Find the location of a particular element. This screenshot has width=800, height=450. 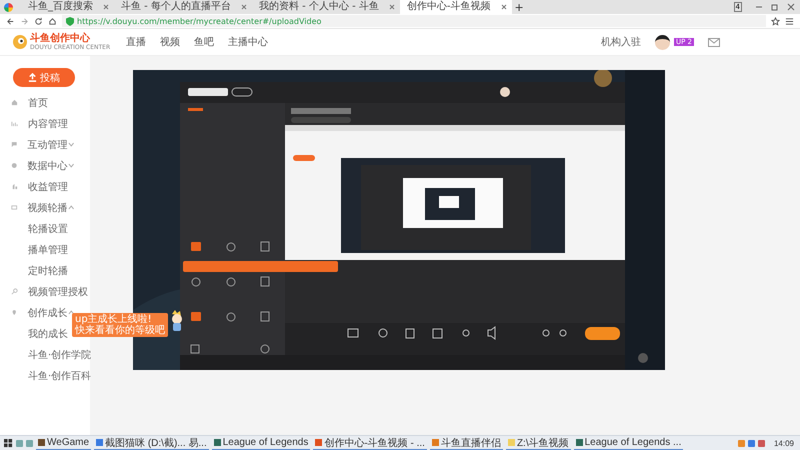

nav-link: 视频 is located at coordinates (170, 42).